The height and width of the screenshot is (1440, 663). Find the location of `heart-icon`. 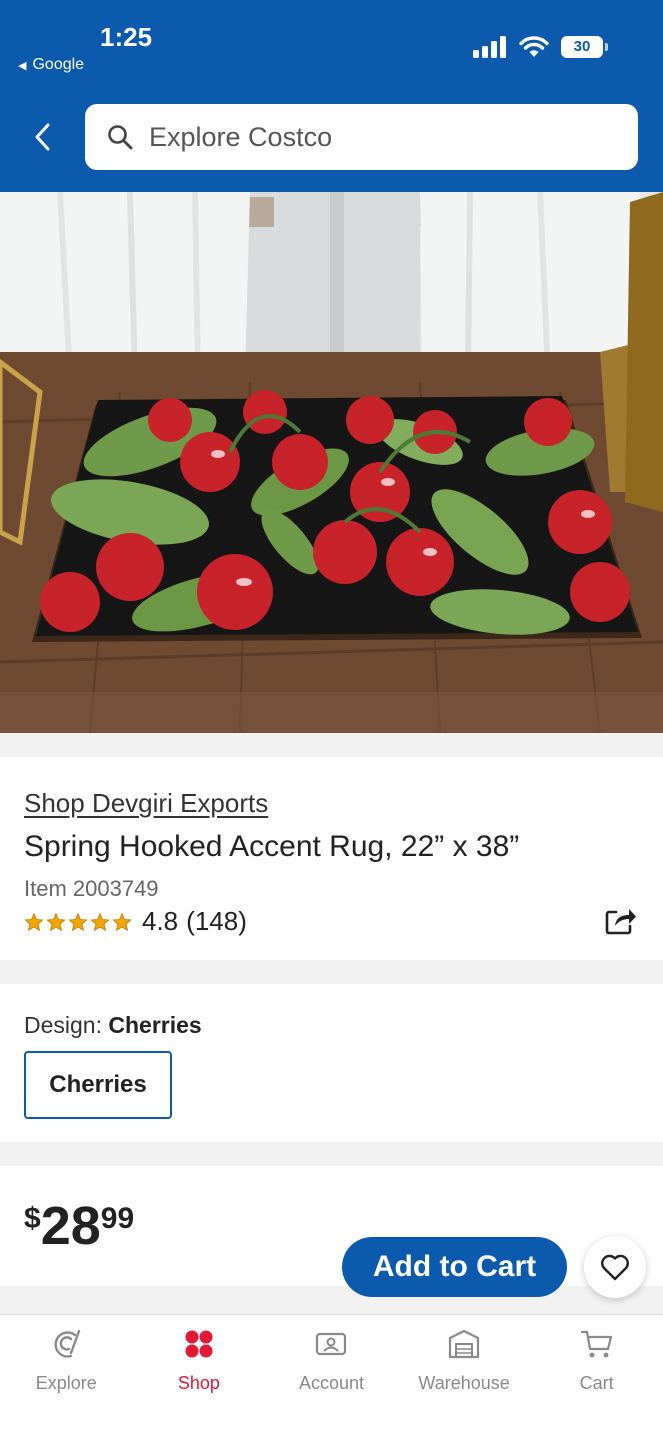

heart-icon is located at coordinates (615, 1267).